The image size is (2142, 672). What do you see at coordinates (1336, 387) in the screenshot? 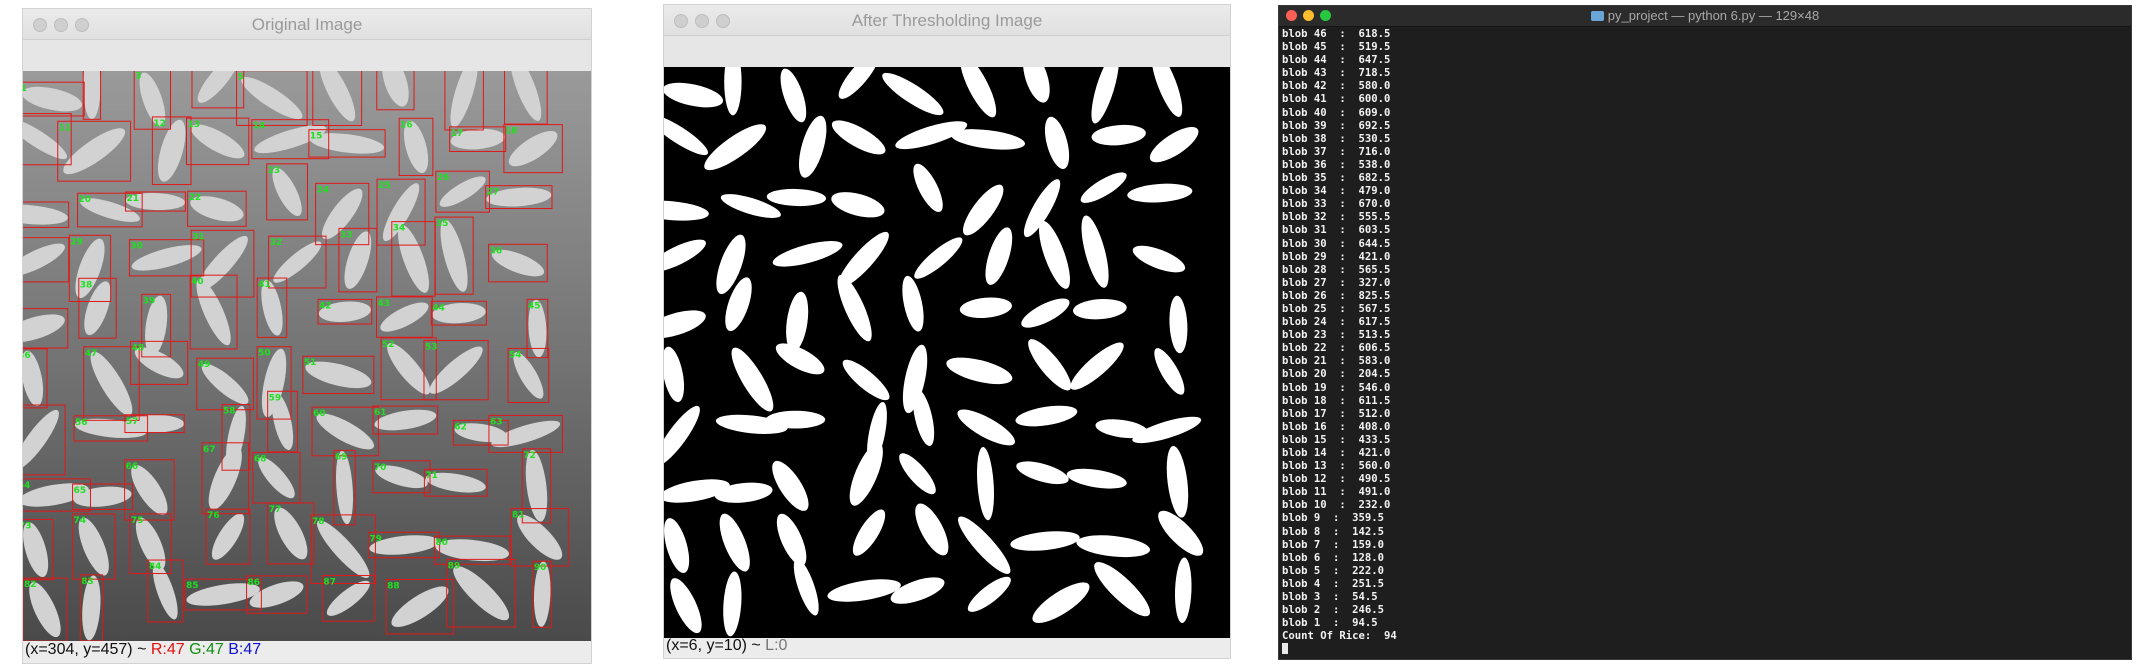
I see `terminal-line: blob 19 : 546.0` at bounding box center [1336, 387].